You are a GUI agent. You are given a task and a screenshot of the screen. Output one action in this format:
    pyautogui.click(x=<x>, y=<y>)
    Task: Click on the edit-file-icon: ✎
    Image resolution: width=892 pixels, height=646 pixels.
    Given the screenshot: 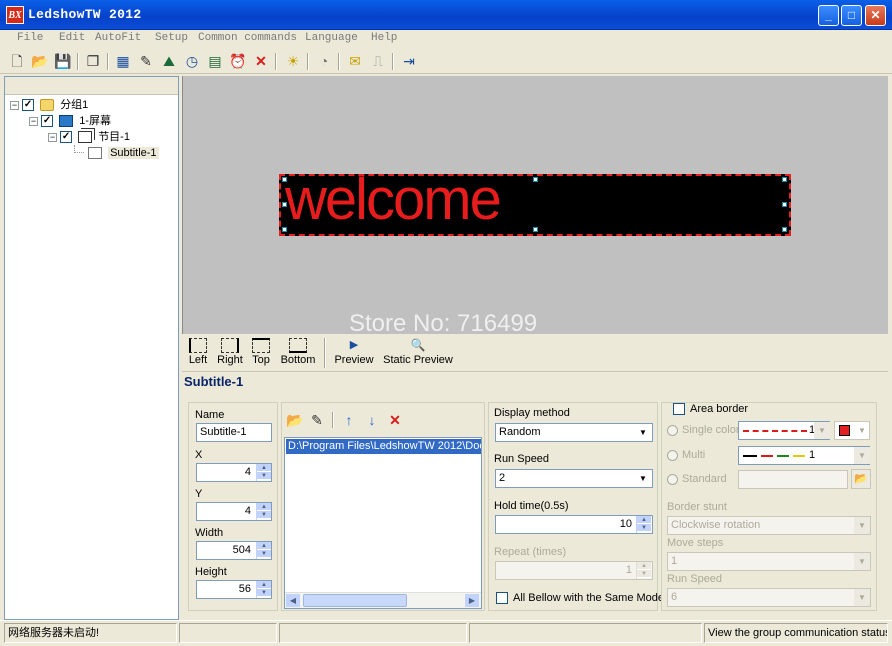 What is the action you would take?
    pyautogui.click(x=317, y=420)
    